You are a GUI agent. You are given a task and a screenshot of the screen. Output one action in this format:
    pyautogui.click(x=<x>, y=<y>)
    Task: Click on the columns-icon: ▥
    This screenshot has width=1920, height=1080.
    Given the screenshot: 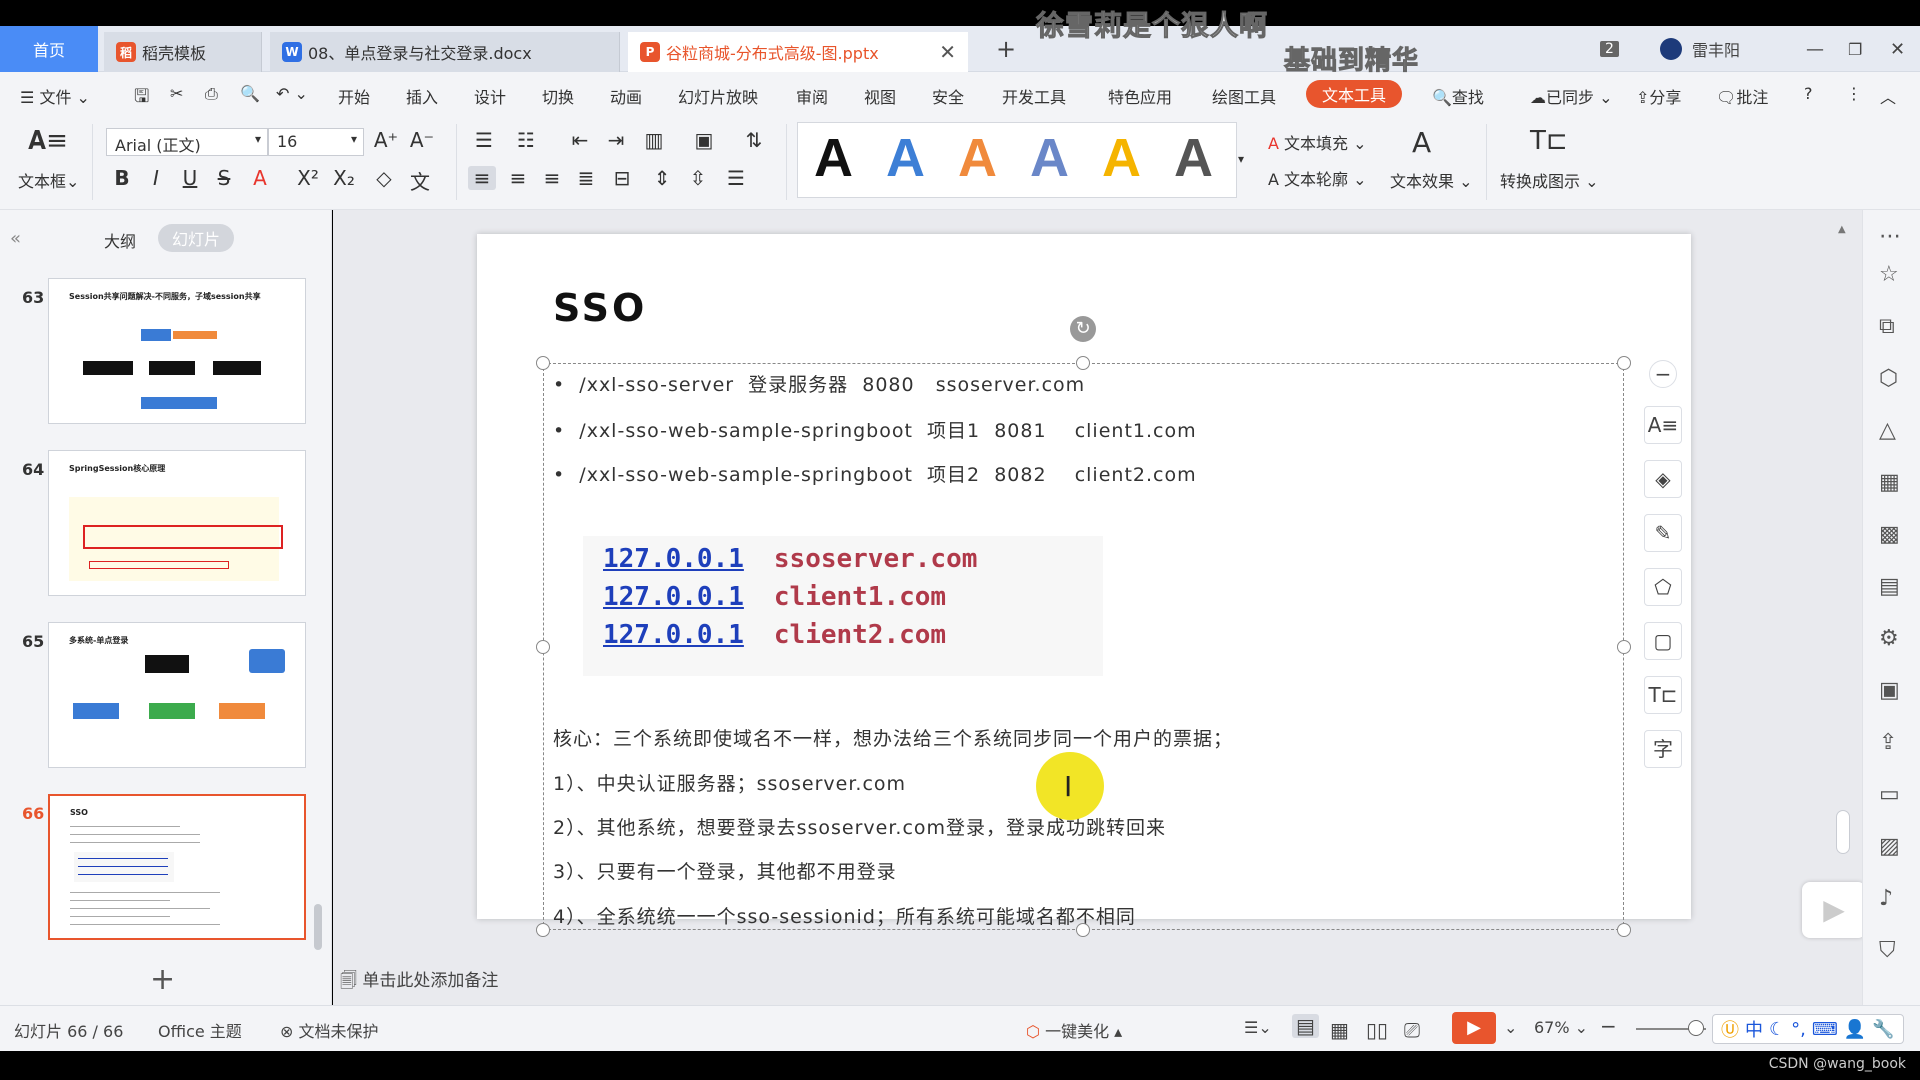 What is the action you would take?
    pyautogui.click(x=654, y=140)
    